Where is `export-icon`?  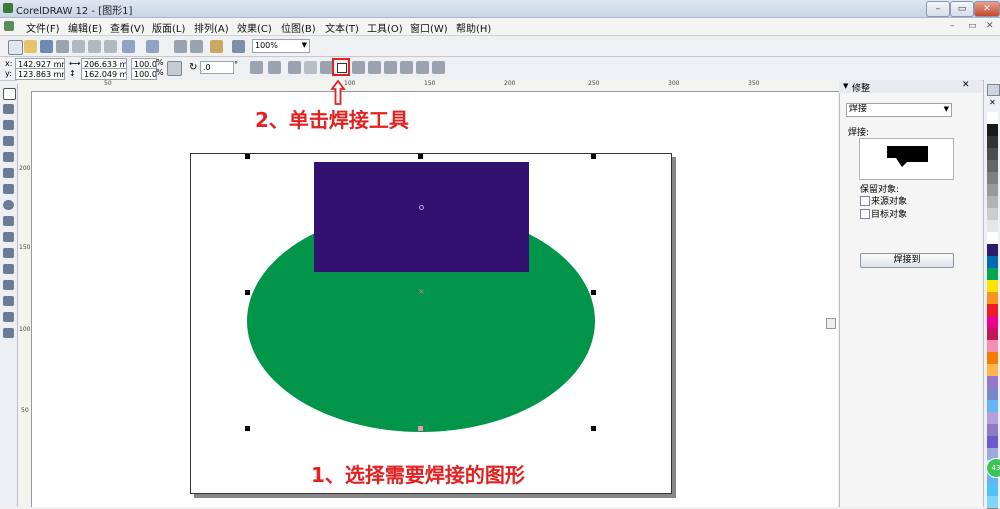 export-icon is located at coordinates (196, 46).